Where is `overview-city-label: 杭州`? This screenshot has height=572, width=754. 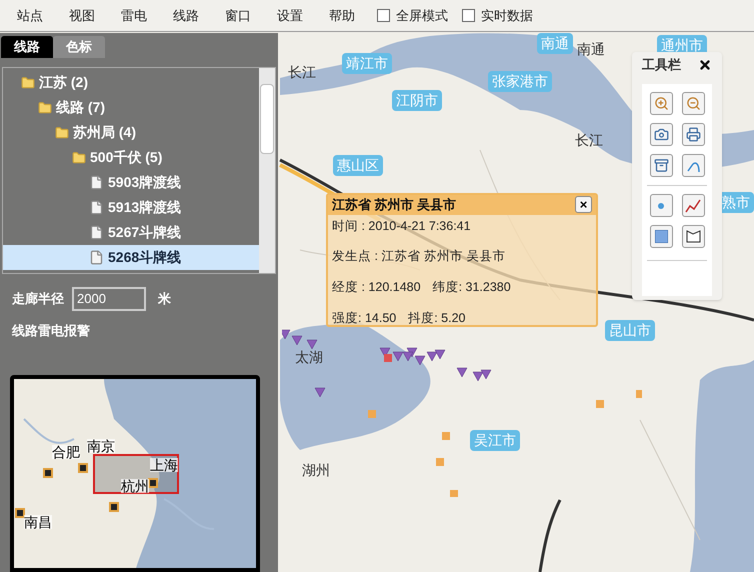 overview-city-label: 杭州 is located at coordinates (135, 486).